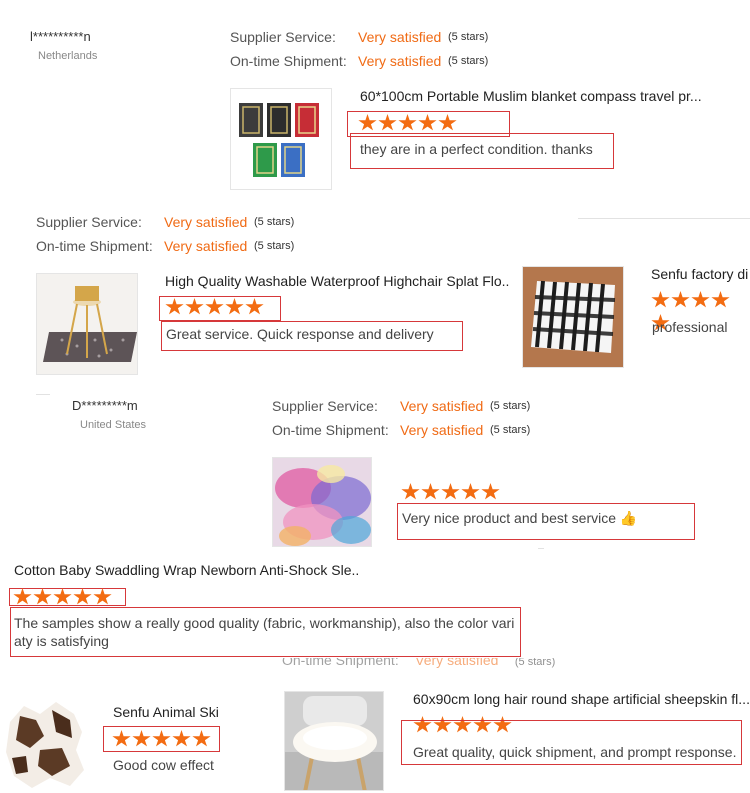  Describe the element at coordinates (166, 712) in the screenshot. I see `product-title: Senfu Animal Ski` at that location.